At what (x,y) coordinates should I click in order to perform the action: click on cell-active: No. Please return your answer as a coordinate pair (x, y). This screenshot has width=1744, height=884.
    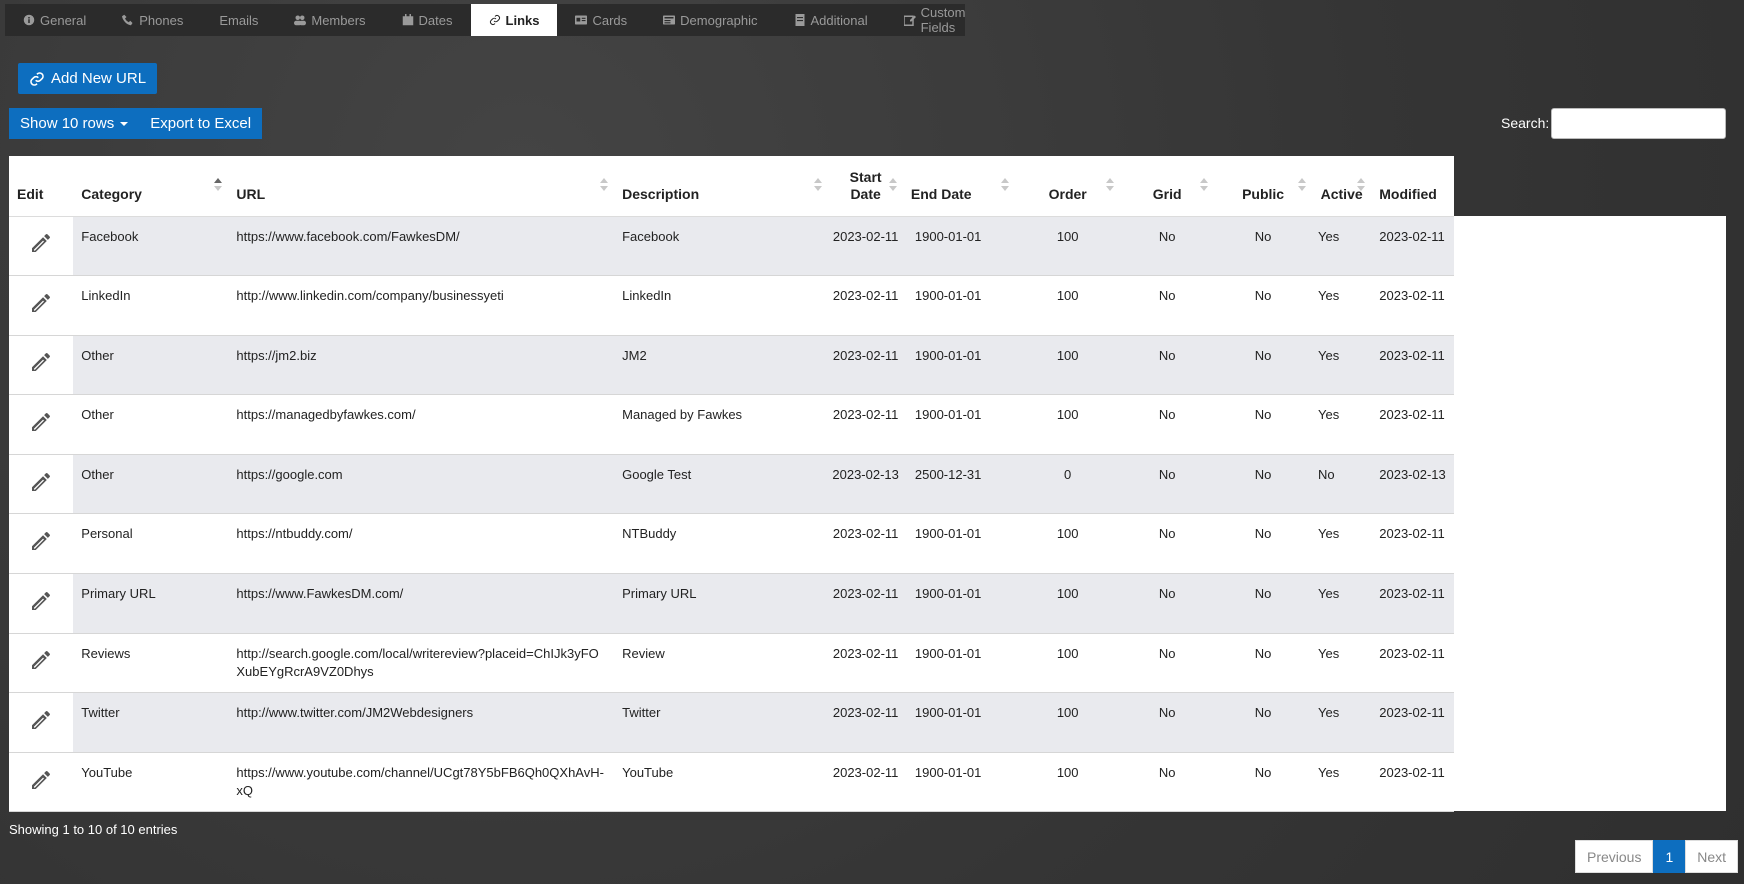
    Looking at the image, I should click on (1342, 484).